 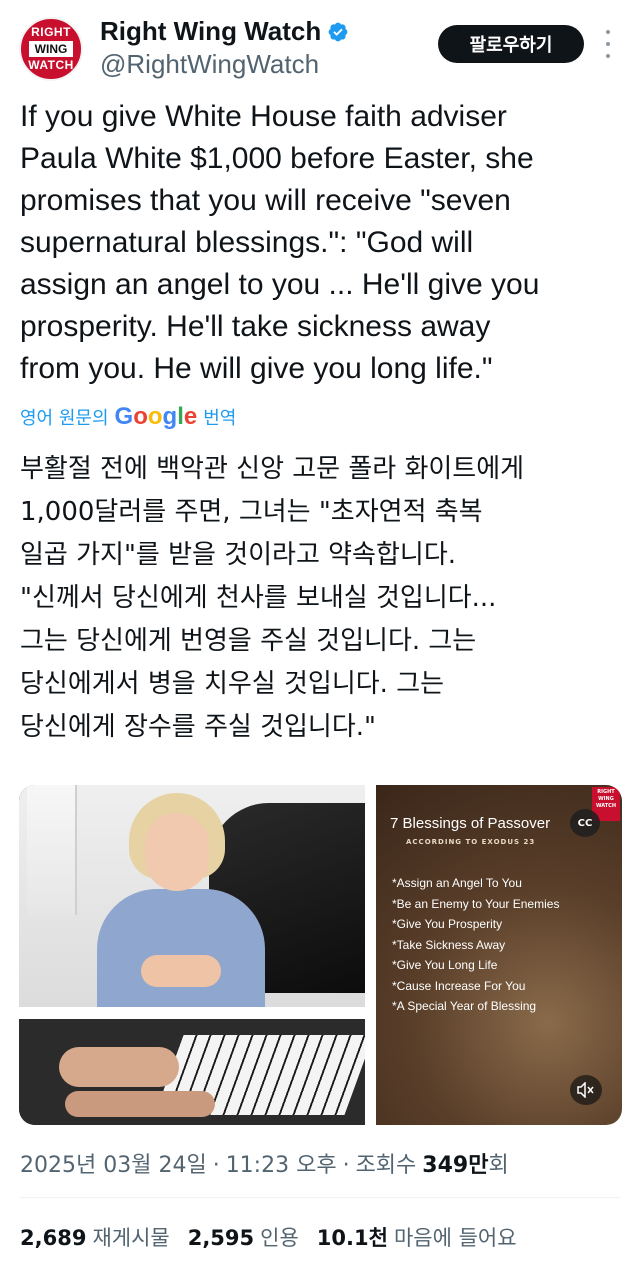 I want to click on views-label: 조회수, so click(x=386, y=1165).